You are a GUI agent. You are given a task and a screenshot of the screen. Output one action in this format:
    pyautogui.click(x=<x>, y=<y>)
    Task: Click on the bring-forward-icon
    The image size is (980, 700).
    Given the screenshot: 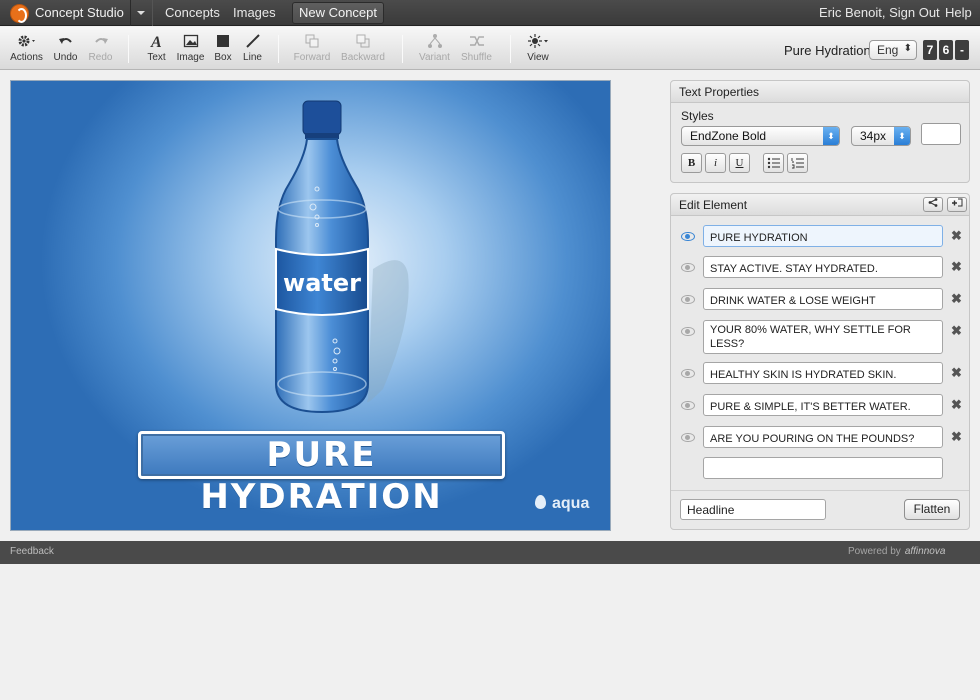 What is the action you would take?
    pyautogui.click(x=312, y=41)
    